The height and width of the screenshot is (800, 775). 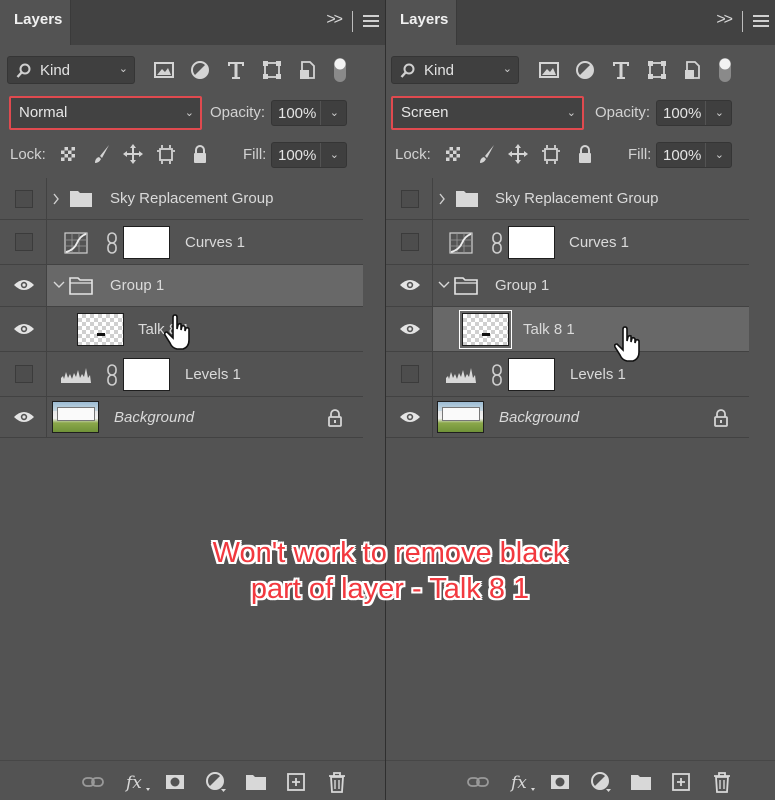 I want to click on layer-name: Talk 8 1, so click(x=549, y=329).